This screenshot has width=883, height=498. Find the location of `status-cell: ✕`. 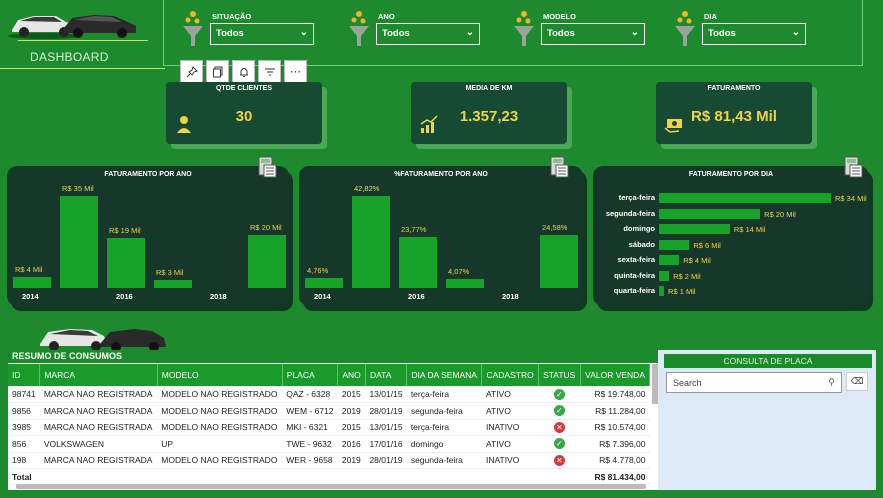

status-cell: ✕ is located at coordinates (559, 460).